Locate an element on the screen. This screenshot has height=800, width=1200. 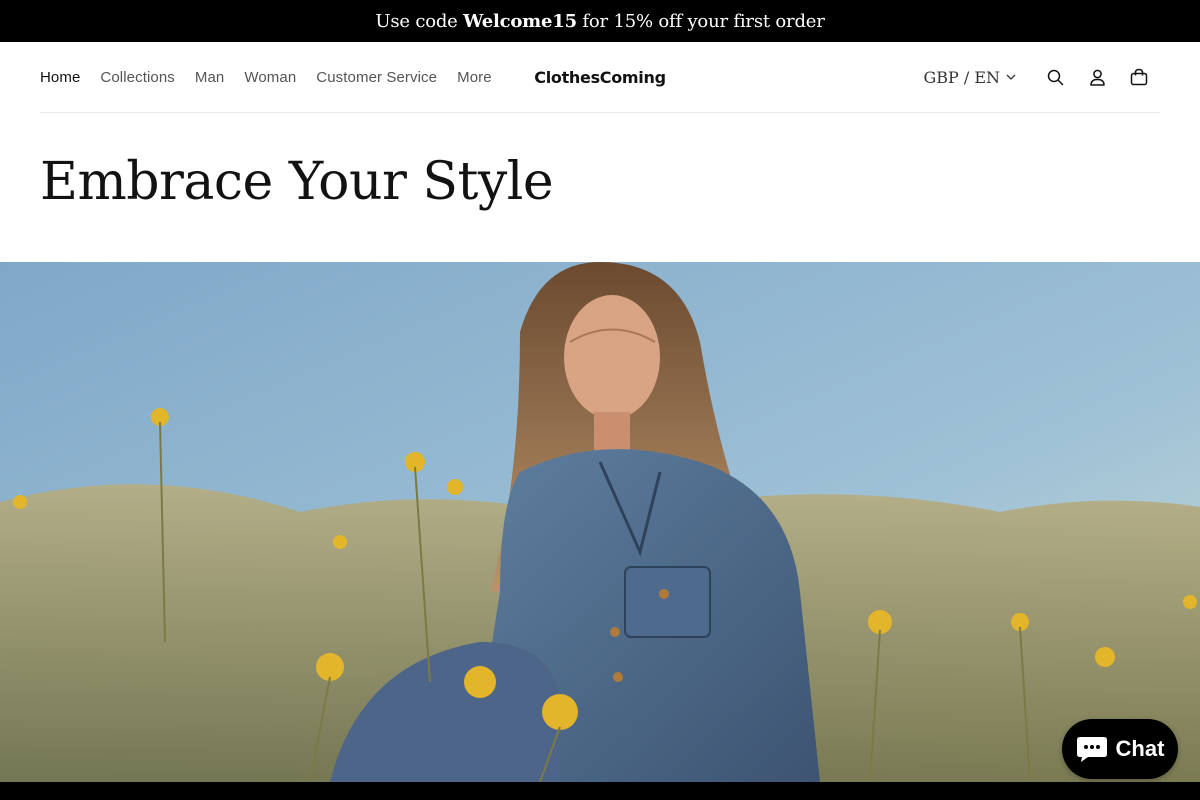
account-icon is located at coordinates (1097, 77).